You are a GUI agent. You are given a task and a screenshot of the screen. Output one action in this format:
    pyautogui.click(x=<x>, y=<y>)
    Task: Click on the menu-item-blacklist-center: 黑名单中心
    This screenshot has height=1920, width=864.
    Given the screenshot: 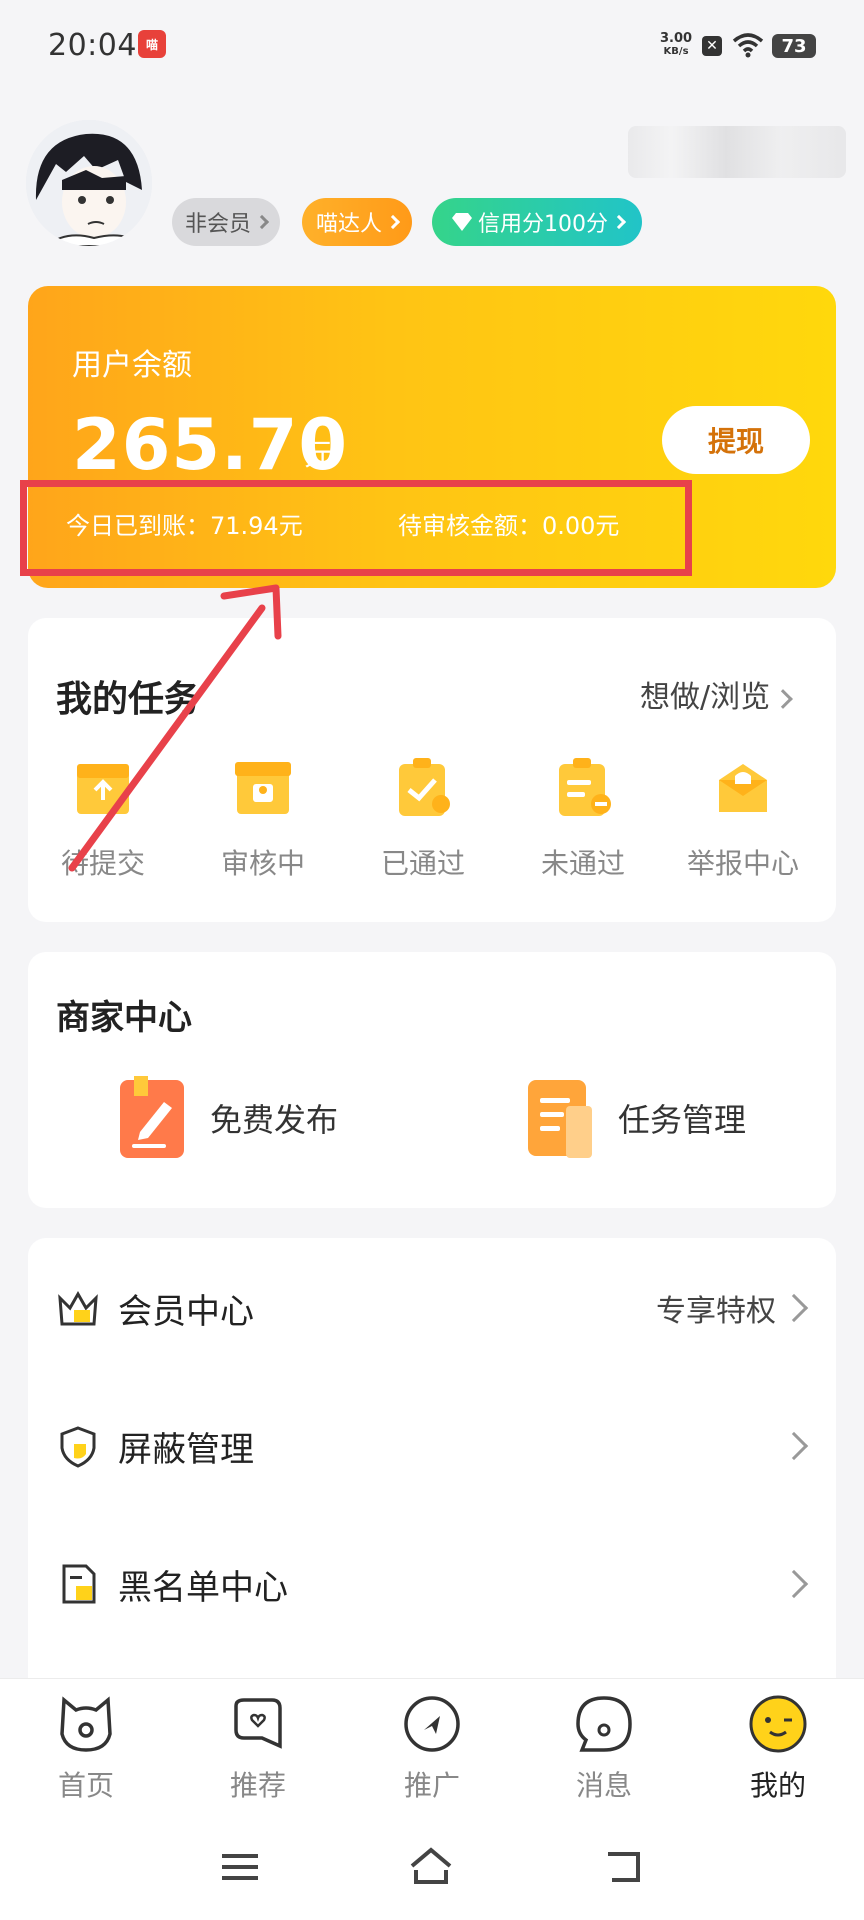 What is the action you would take?
    pyautogui.click(x=434, y=1584)
    